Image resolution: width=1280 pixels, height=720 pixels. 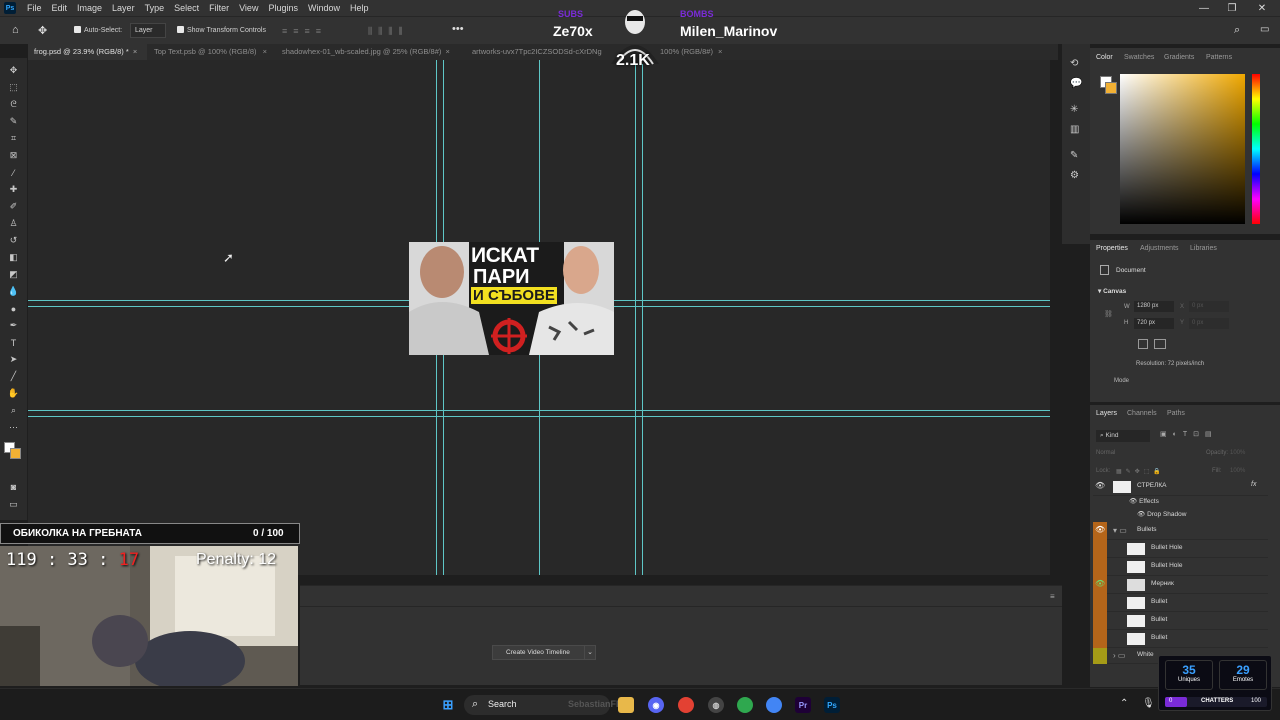 What do you see at coordinates (1262, 8) in the screenshot?
I see `close-icon: ✕` at bounding box center [1262, 8].